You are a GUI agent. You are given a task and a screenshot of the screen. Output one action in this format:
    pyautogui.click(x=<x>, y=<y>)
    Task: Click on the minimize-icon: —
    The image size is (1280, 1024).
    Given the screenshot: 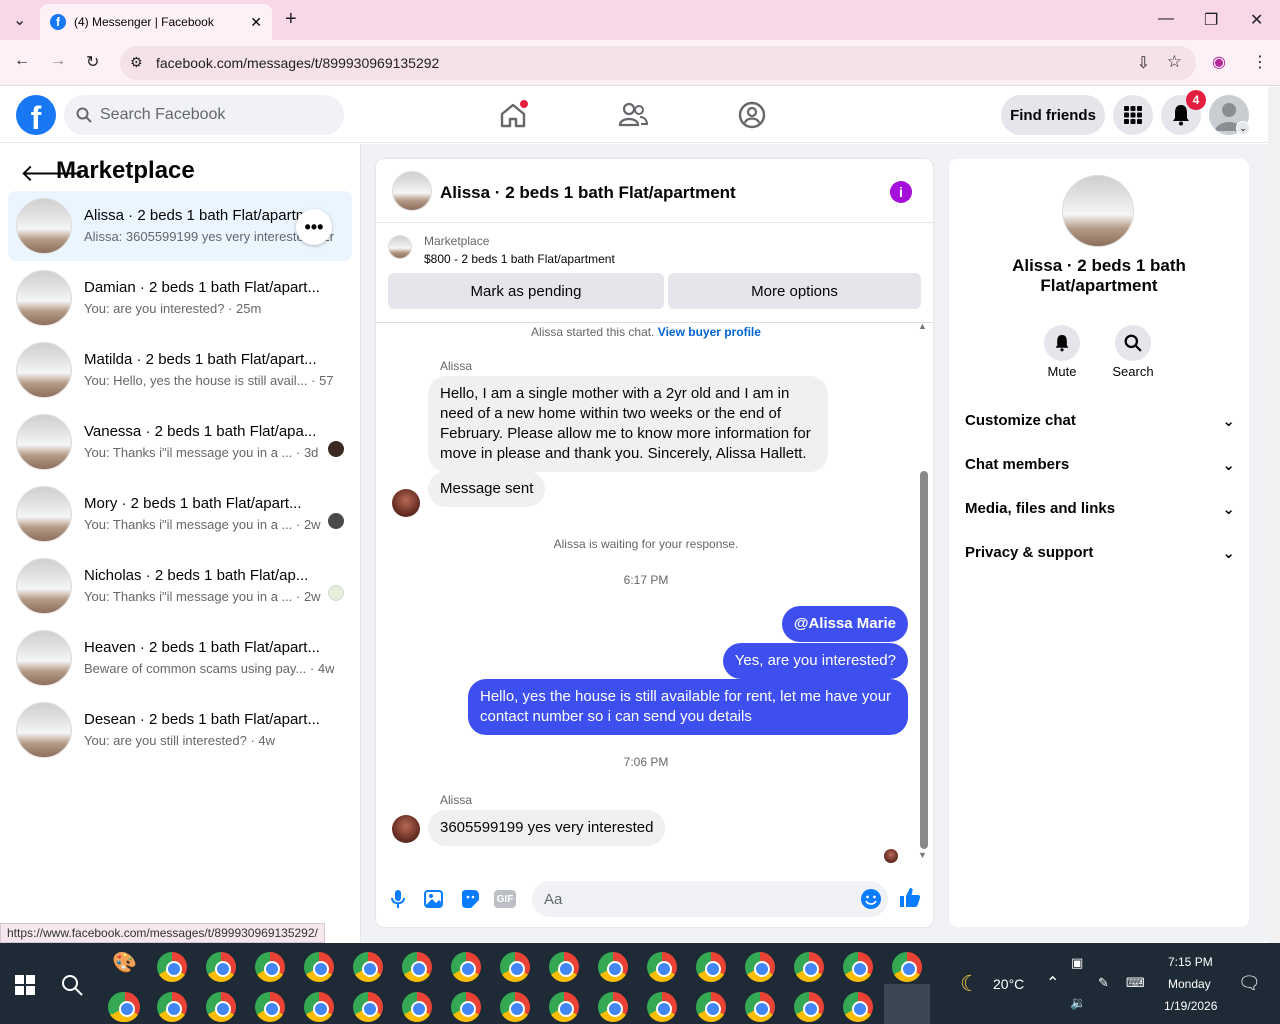 What is the action you would take?
    pyautogui.click(x=1166, y=19)
    